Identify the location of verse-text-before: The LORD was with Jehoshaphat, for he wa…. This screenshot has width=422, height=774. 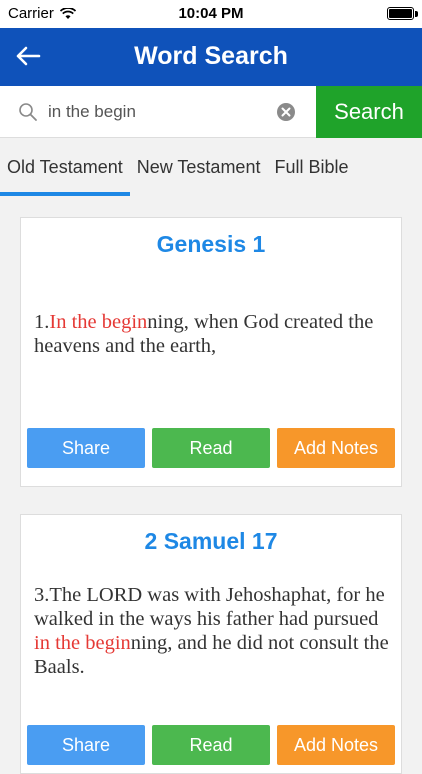
(209, 607).